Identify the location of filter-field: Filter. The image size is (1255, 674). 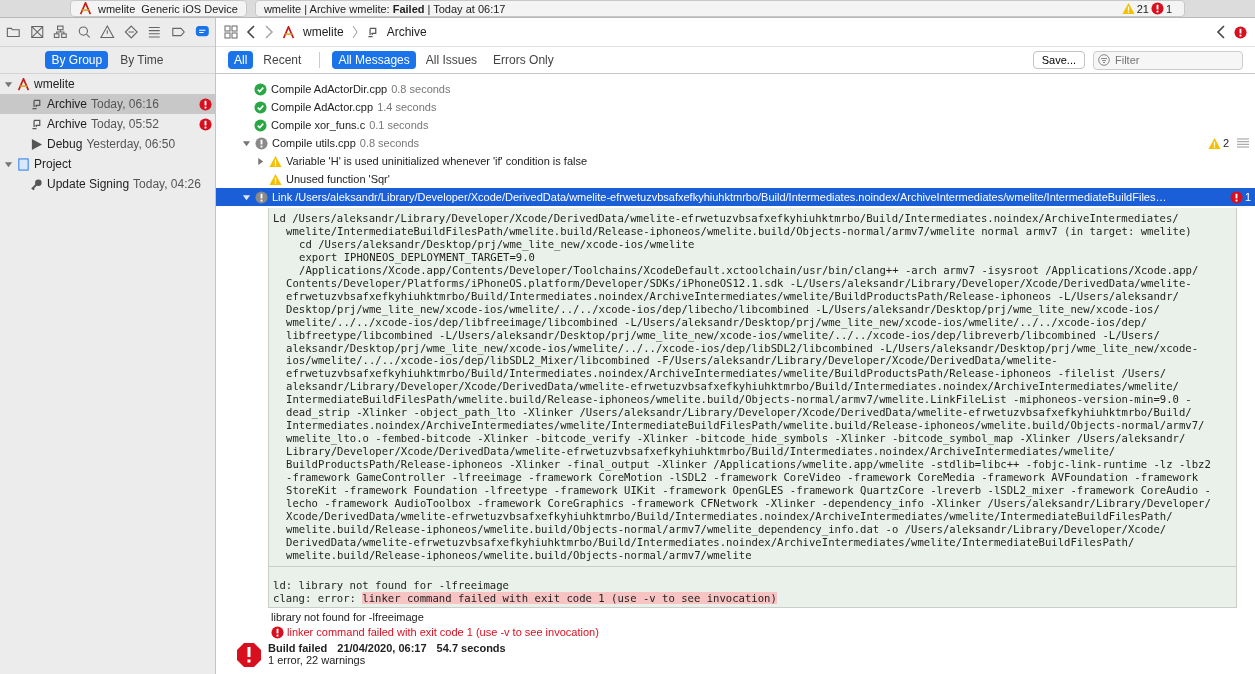
(1168, 60).